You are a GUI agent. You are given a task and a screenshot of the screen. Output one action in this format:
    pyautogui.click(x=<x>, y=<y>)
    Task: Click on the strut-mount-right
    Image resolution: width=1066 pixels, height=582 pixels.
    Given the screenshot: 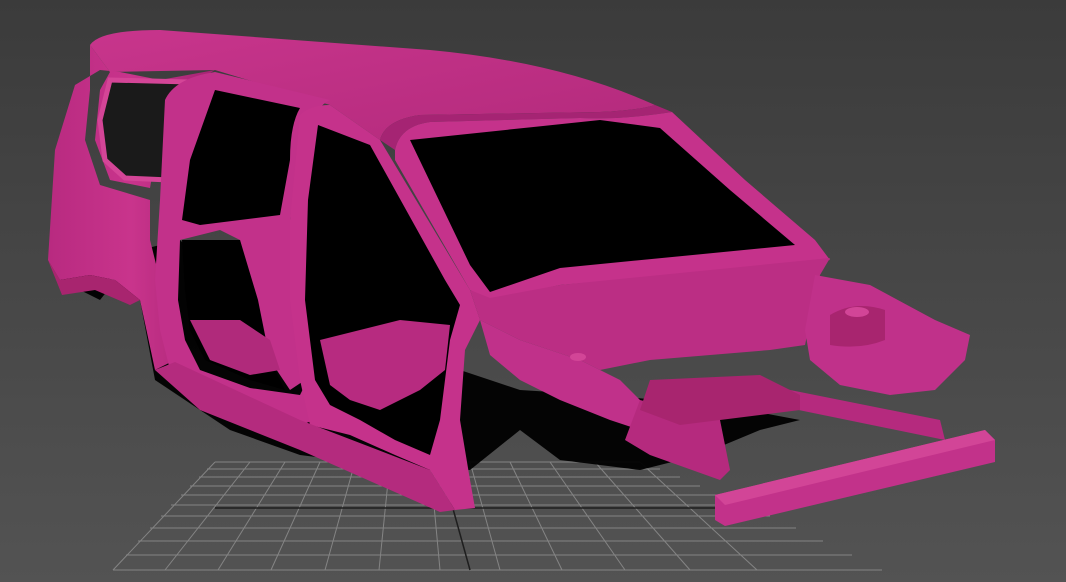 What is the action you would take?
    pyautogui.click(x=857, y=312)
    